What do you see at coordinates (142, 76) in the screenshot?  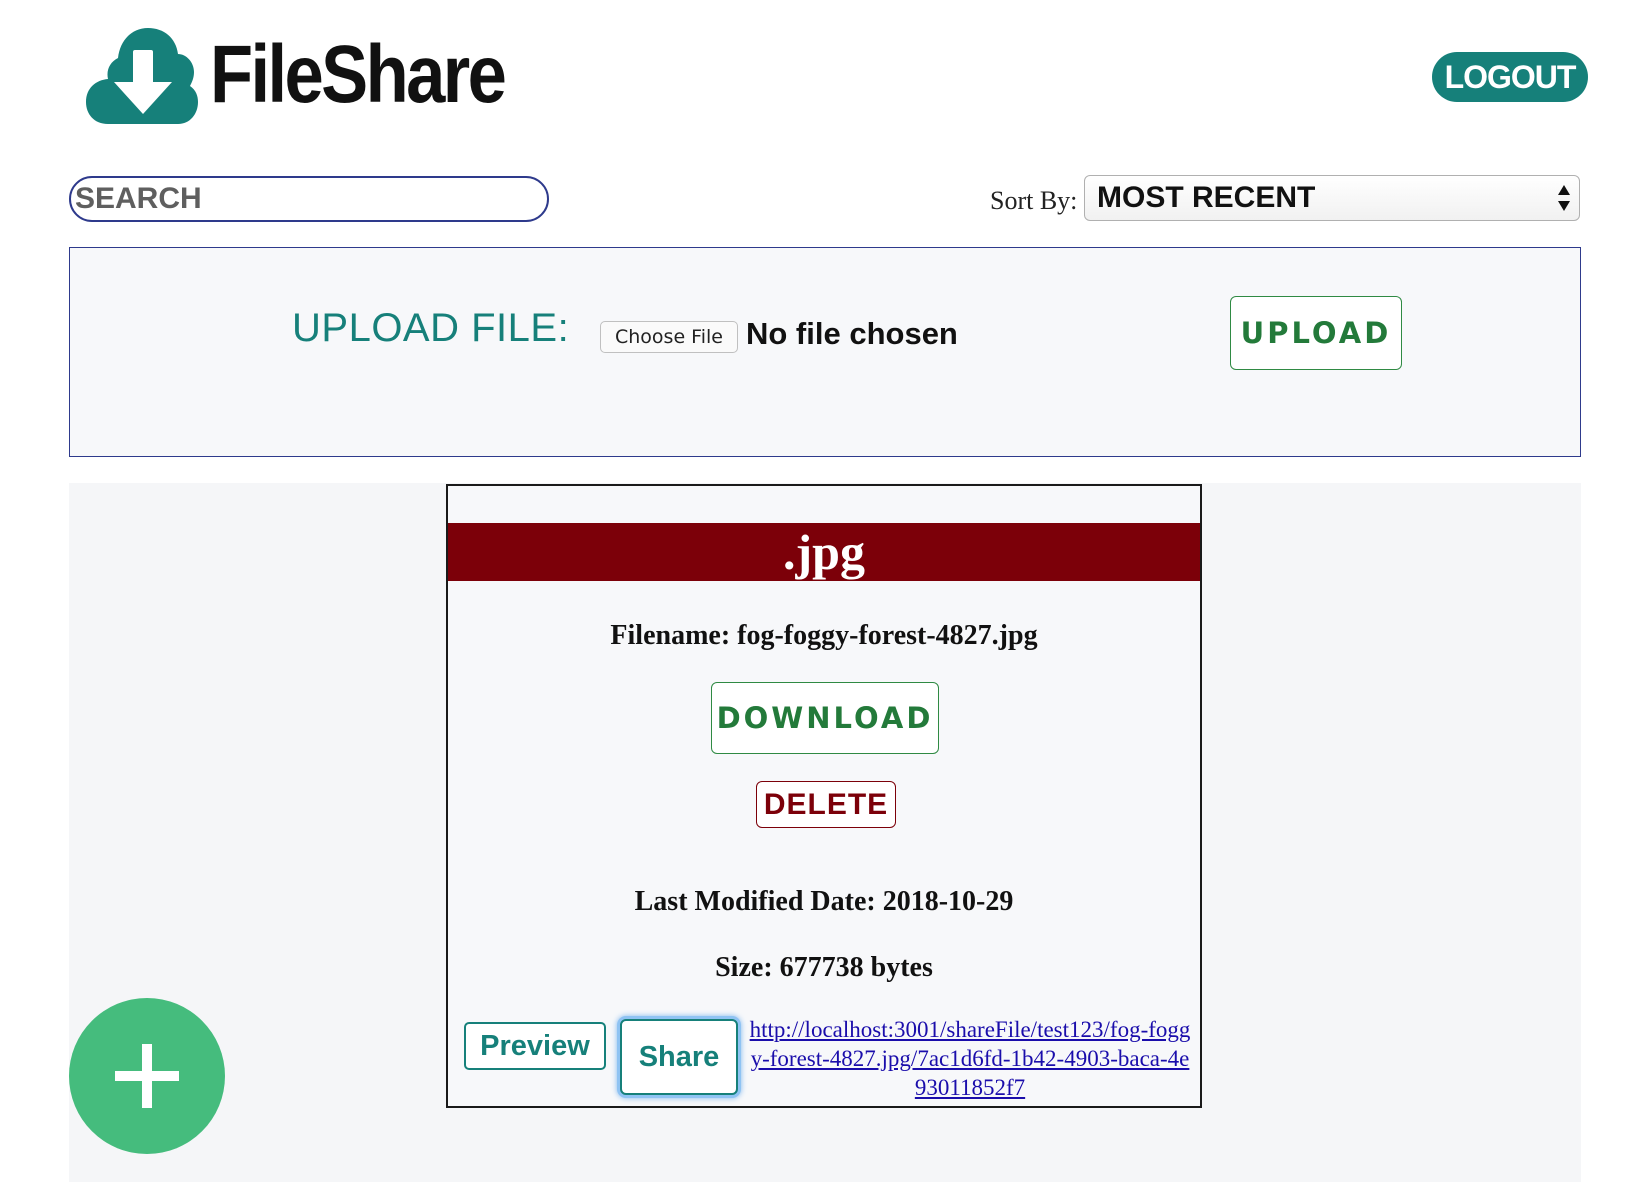 I see `cloud-download-icon` at bounding box center [142, 76].